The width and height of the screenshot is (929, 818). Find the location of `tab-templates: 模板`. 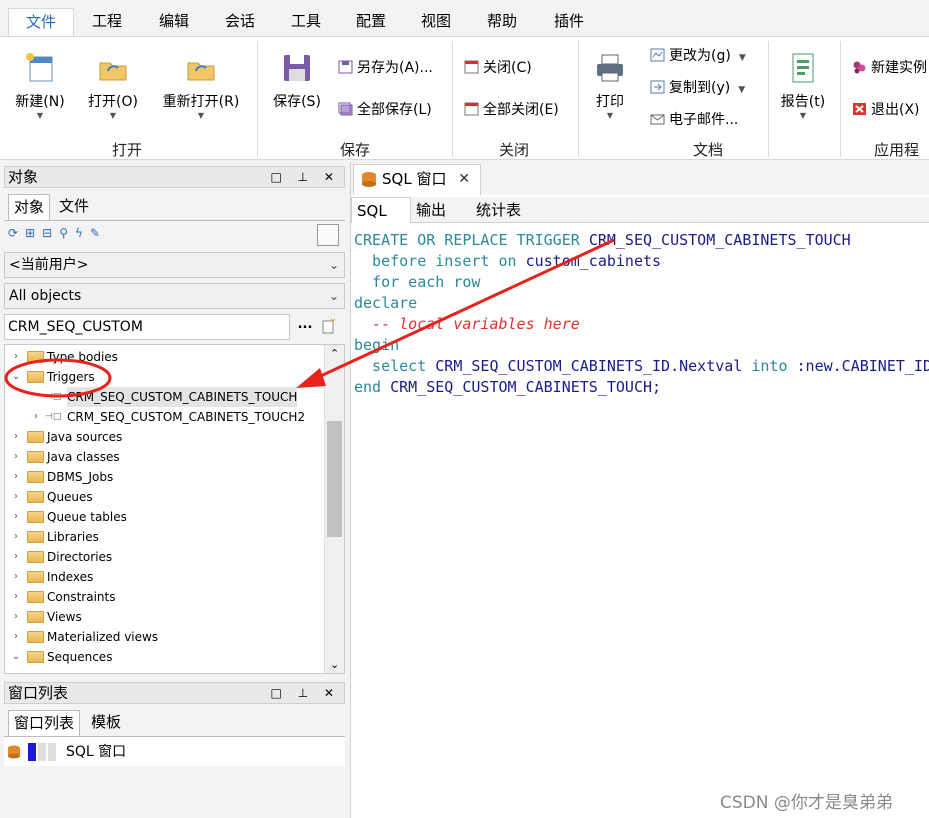

tab-templates: 模板 is located at coordinates (106, 723).